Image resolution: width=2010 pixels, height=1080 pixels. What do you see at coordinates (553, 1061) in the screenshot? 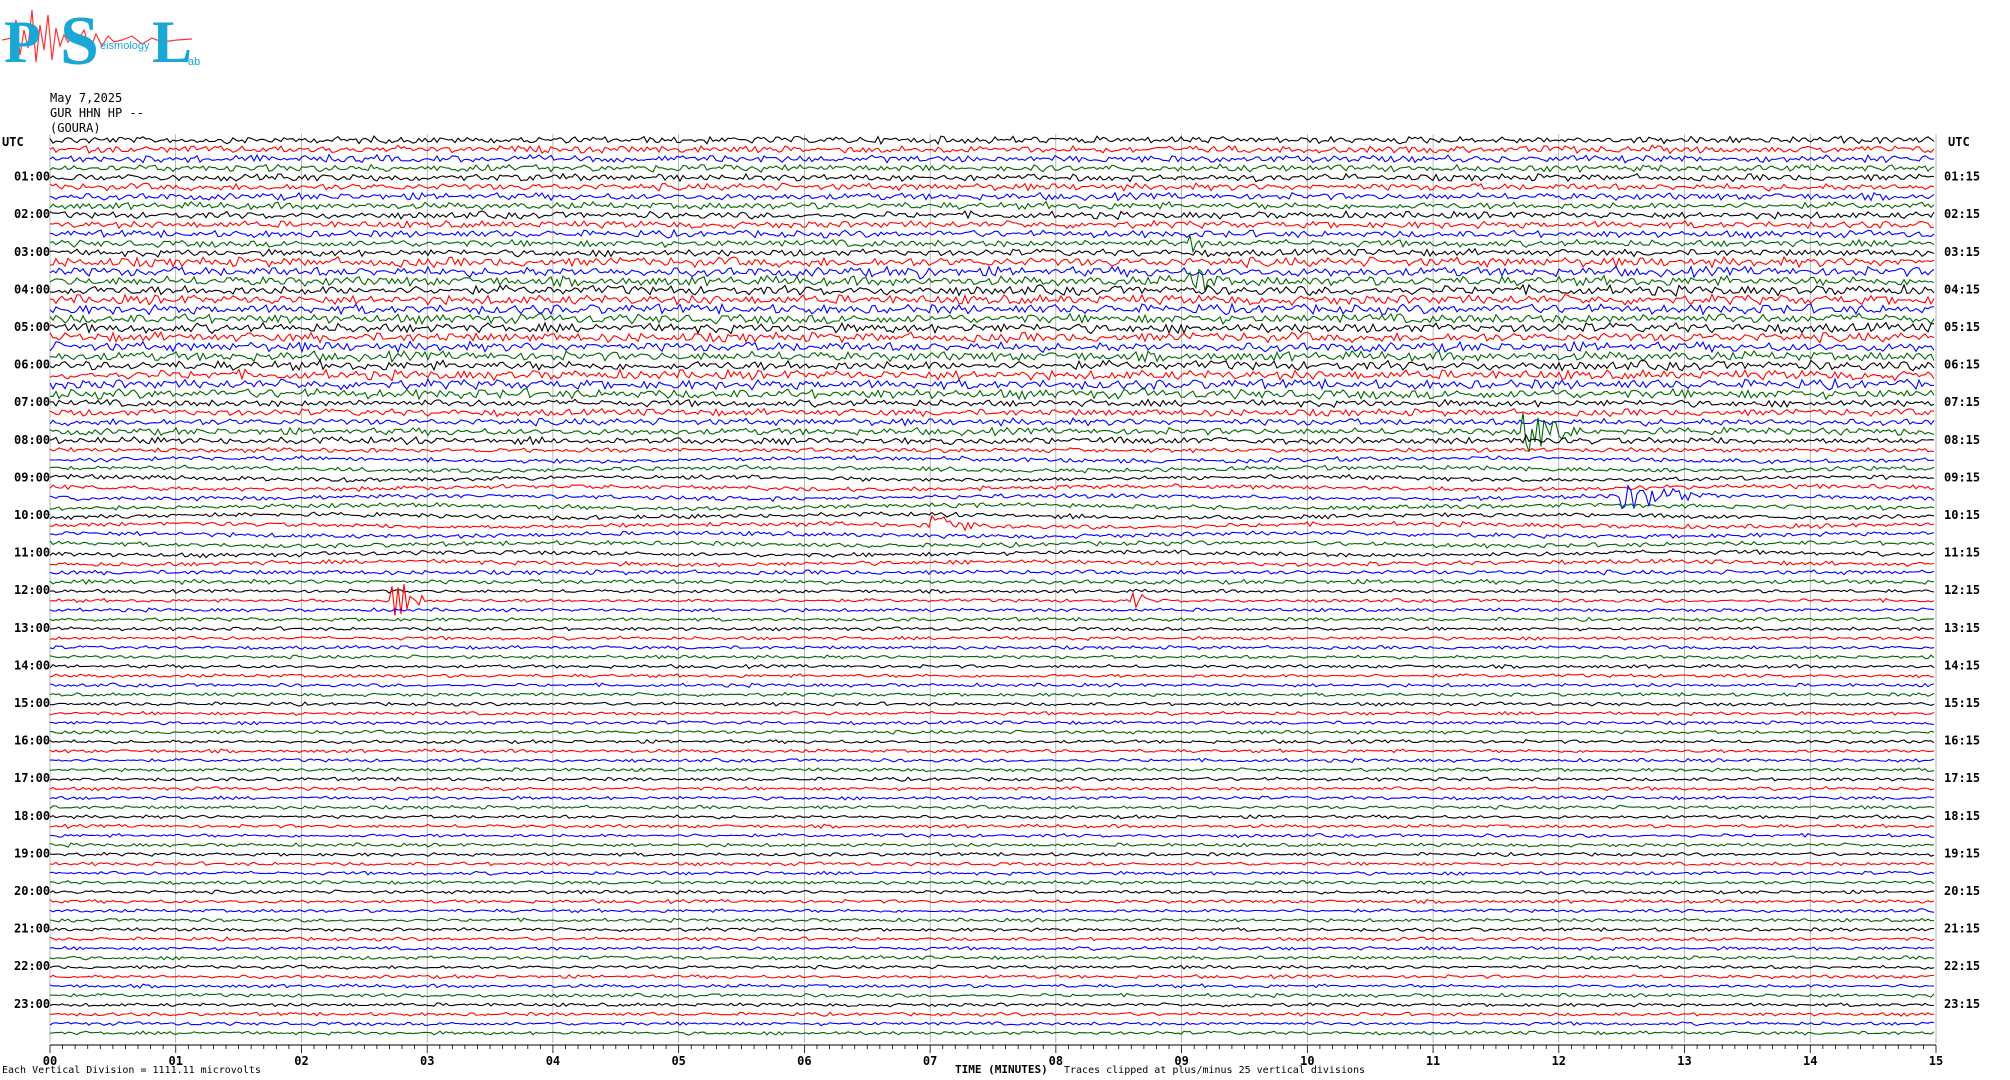
I see `x-tick-label-04: 04` at bounding box center [553, 1061].